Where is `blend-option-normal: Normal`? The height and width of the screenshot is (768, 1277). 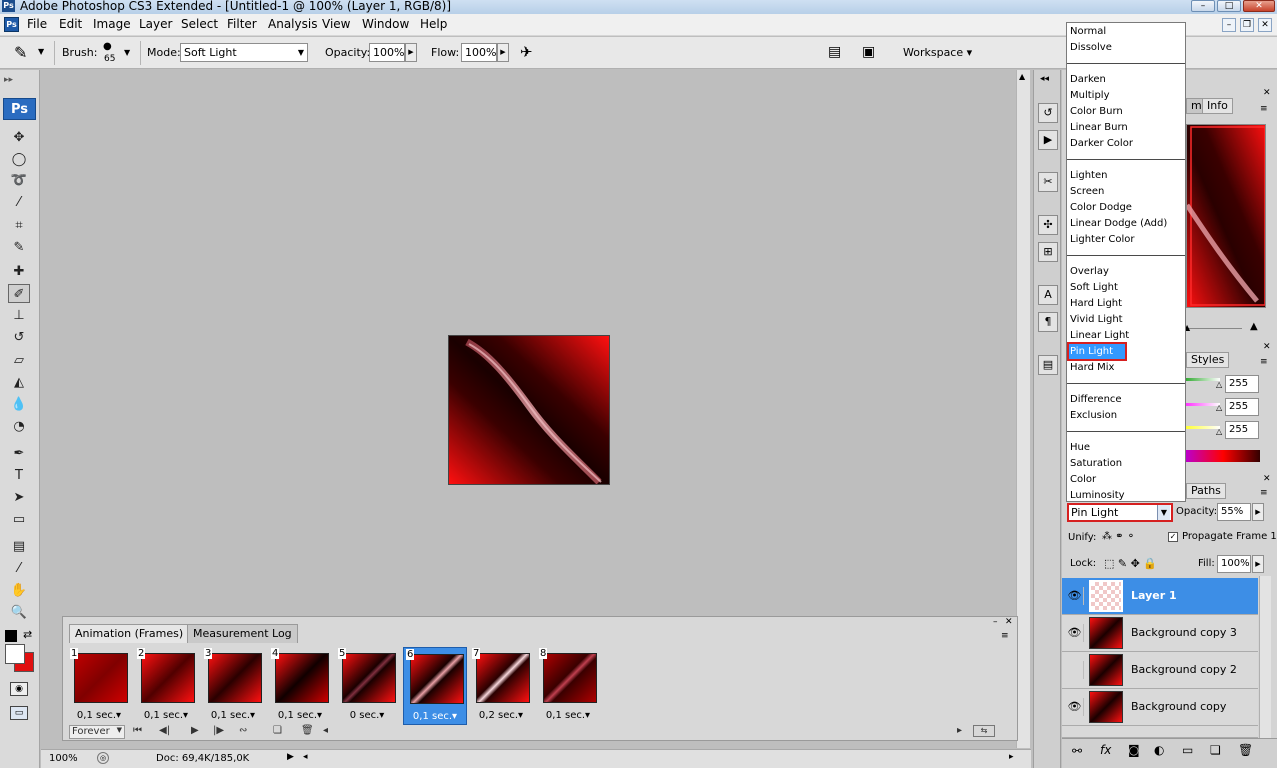 blend-option-normal: Normal is located at coordinates (1127, 31).